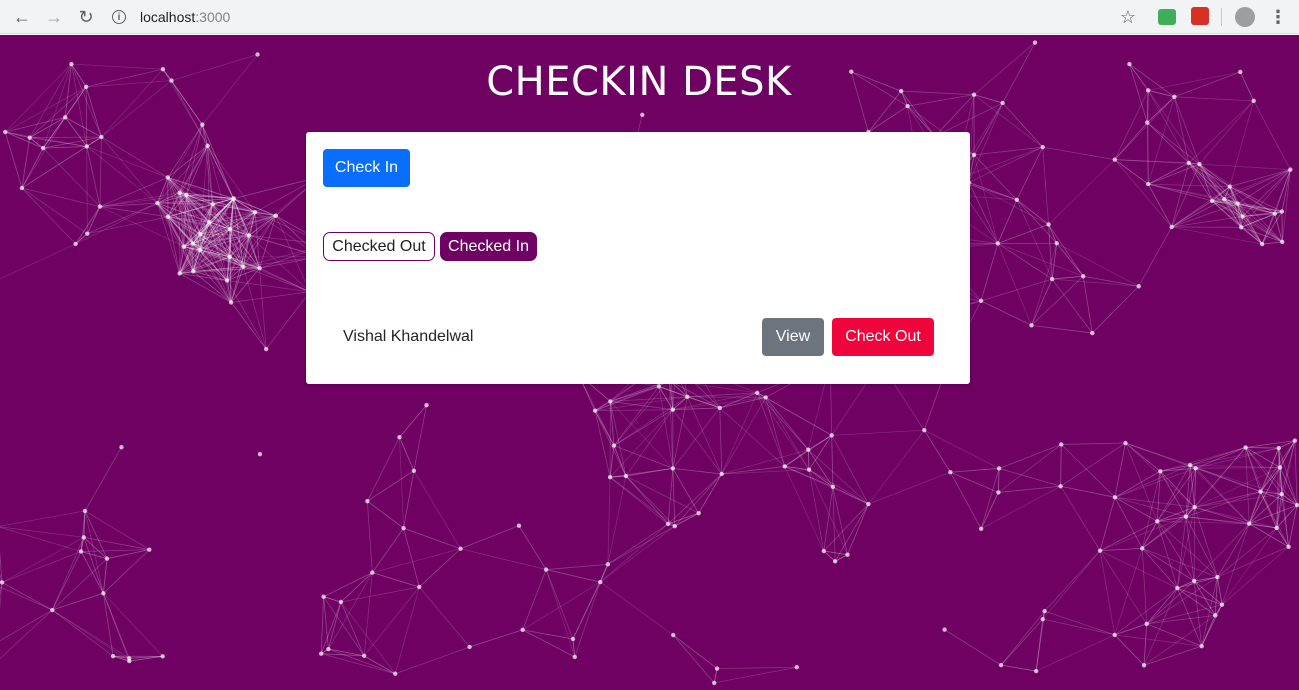  What do you see at coordinates (86, 17) in the screenshot?
I see `reload-icon: ↻` at bounding box center [86, 17].